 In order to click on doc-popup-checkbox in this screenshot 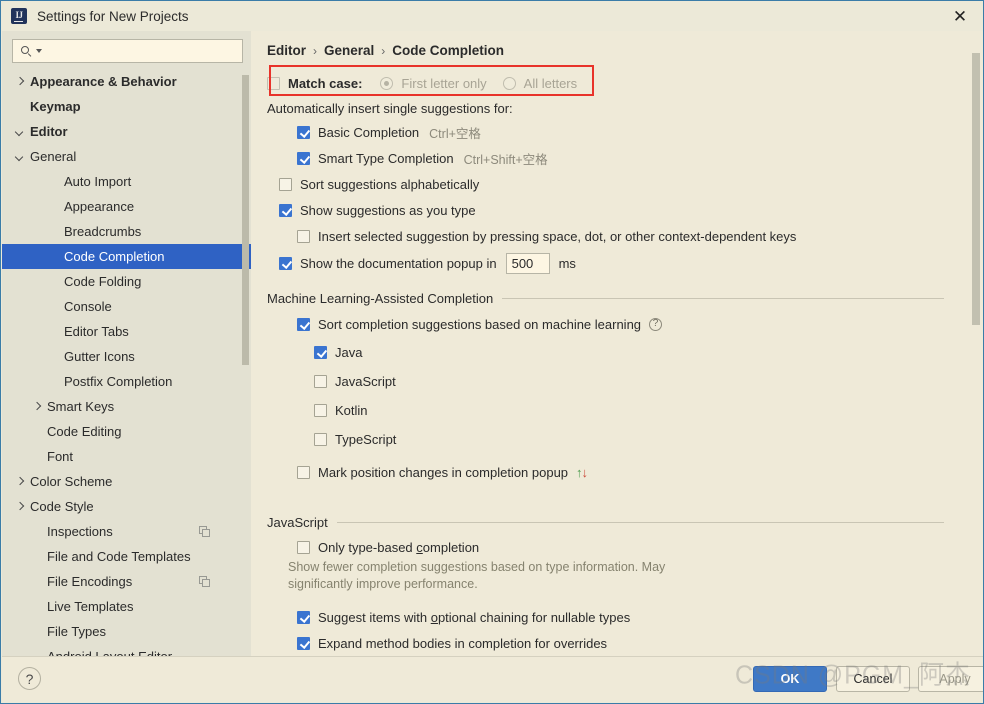, I will do `click(285, 263)`.